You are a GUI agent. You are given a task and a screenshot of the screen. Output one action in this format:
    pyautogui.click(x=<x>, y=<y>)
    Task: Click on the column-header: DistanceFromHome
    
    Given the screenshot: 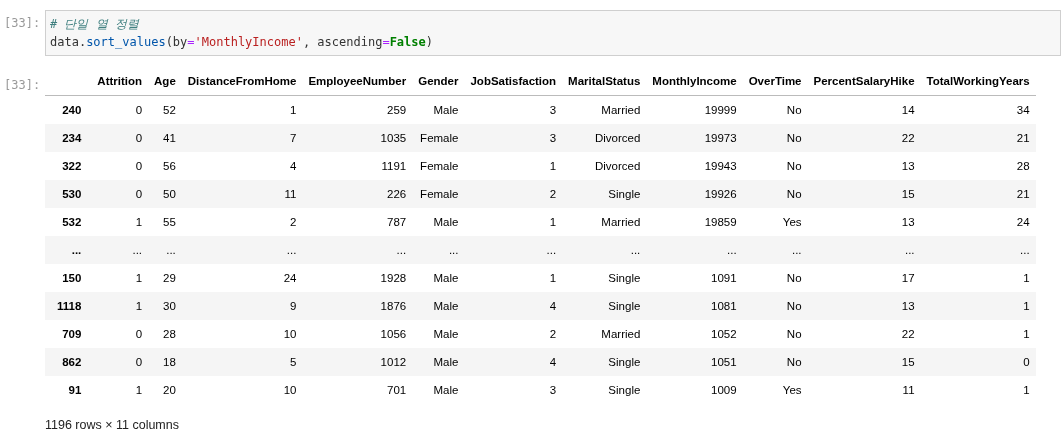 What is the action you would take?
    pyautogui.click(x=242, y=81)
    